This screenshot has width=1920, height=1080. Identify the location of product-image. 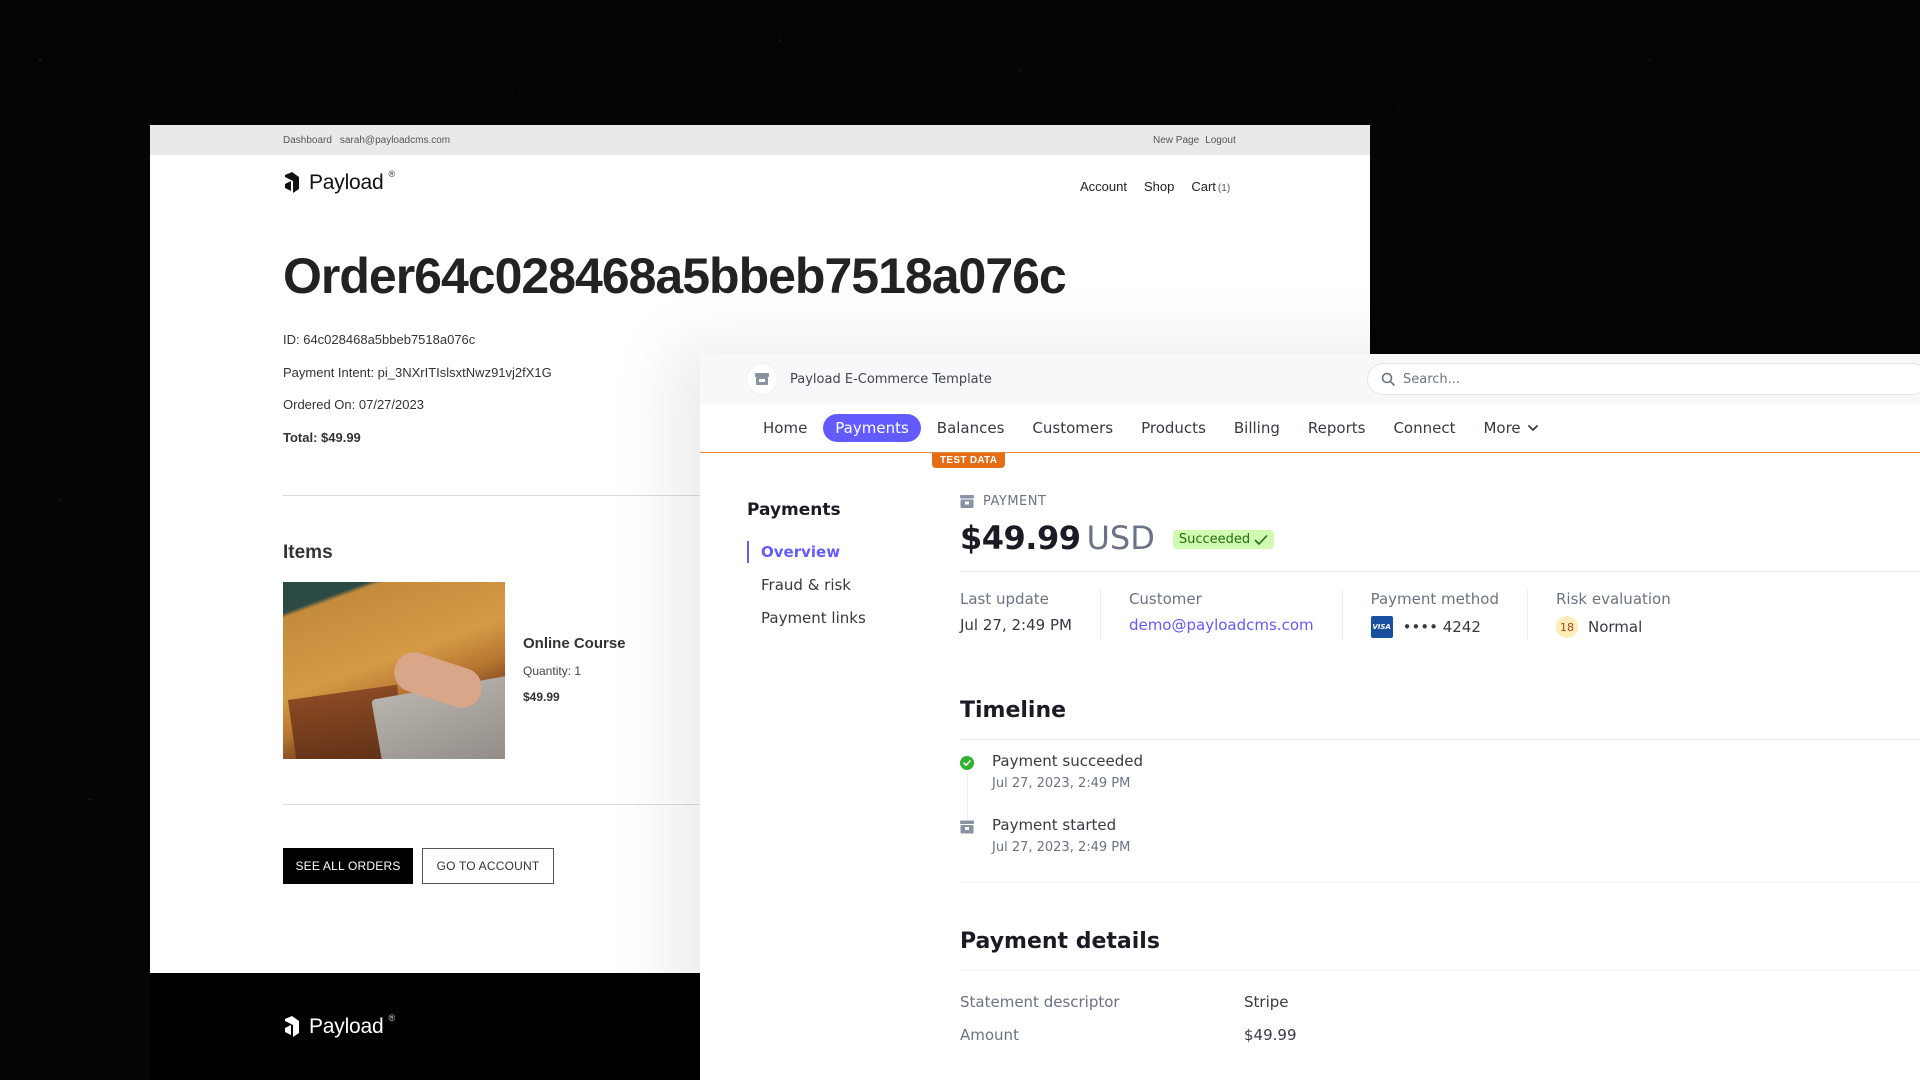
(394, 670).